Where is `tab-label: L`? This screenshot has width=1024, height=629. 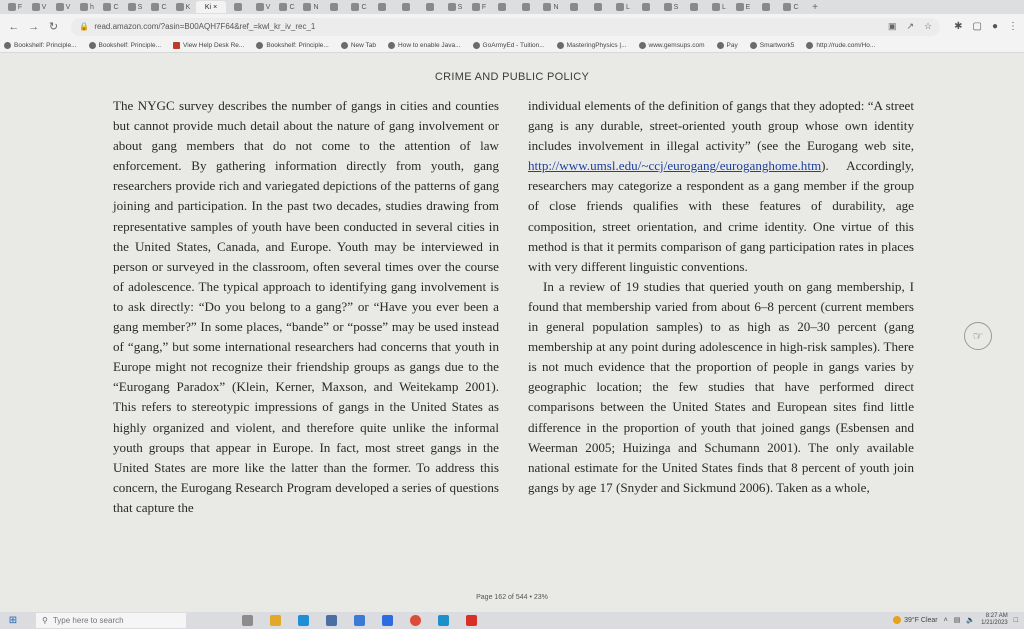
tab-label: L is located at coordinates (724, 7).